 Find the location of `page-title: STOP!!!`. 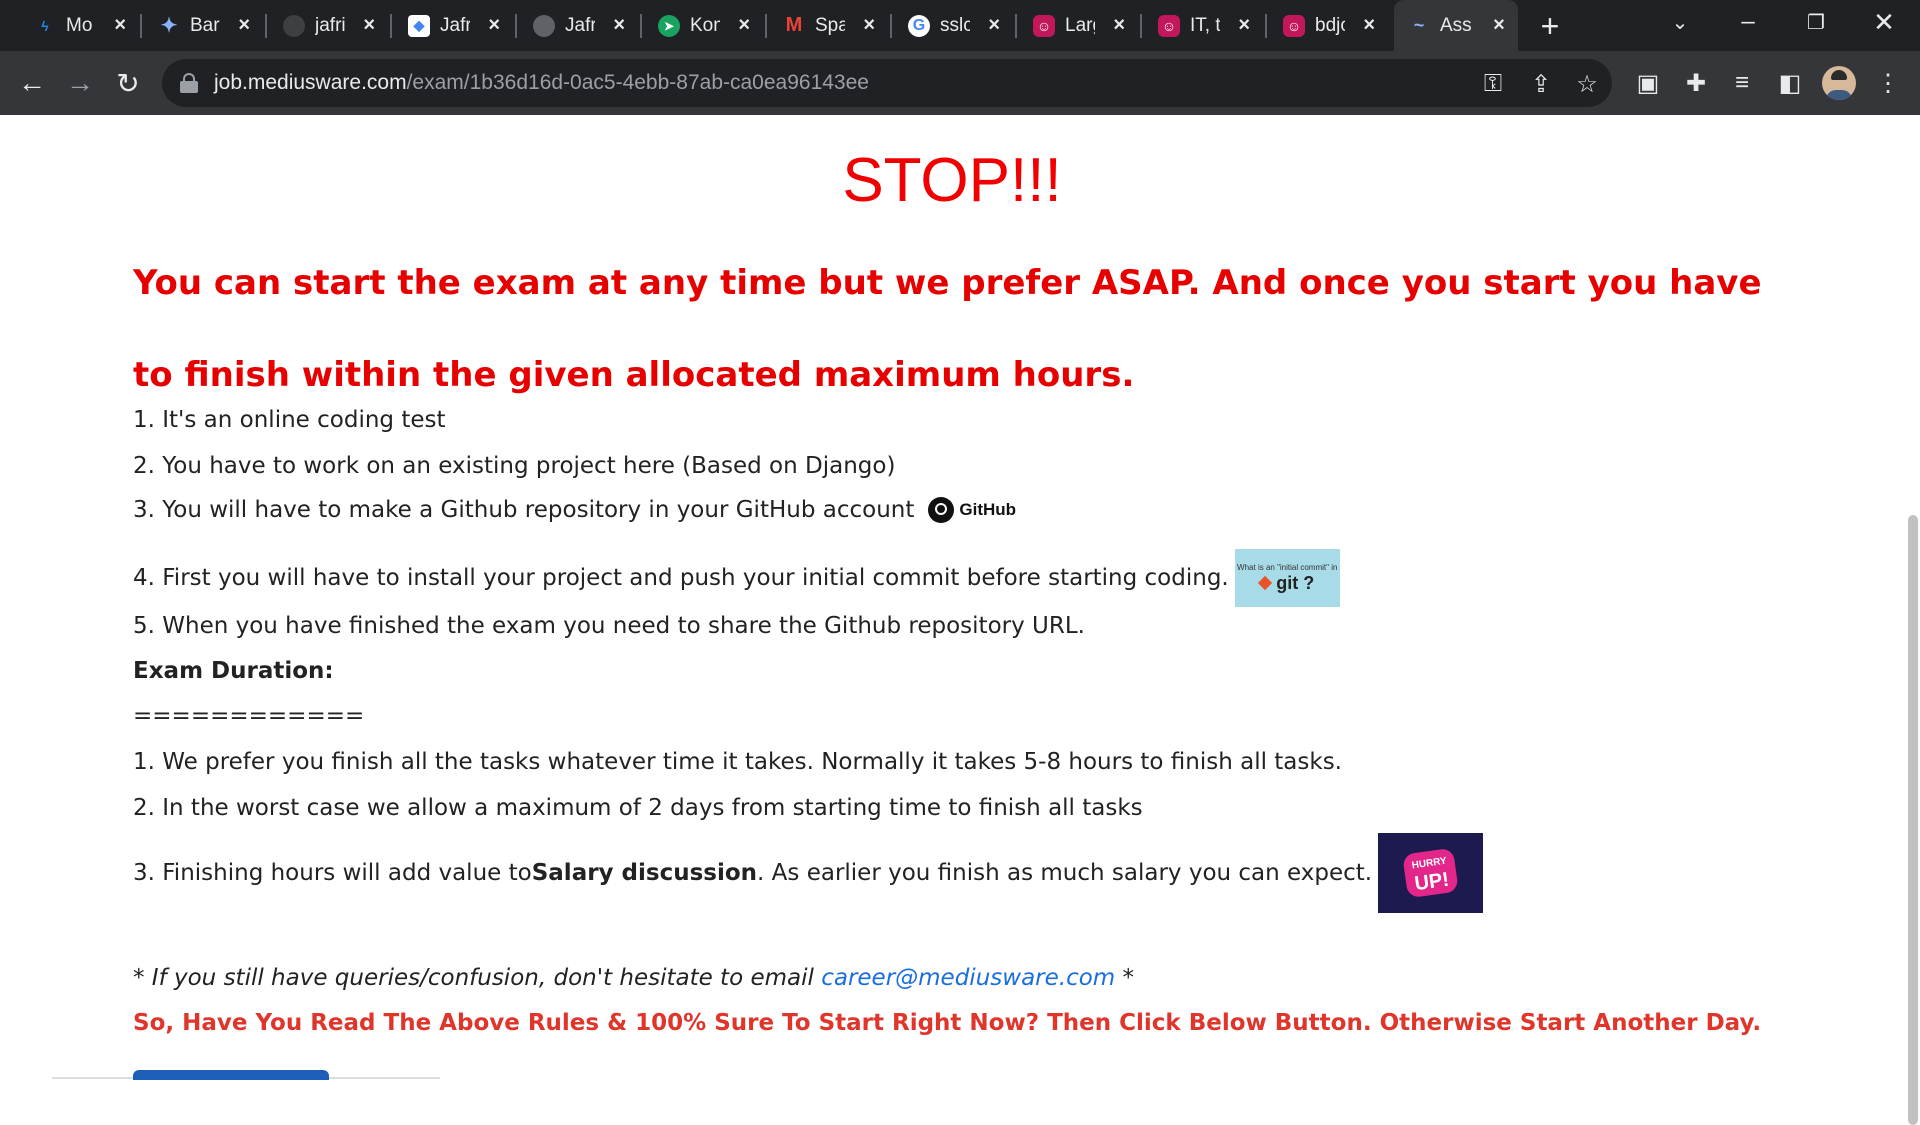

page-title: STOP!!! is located at coordinates (952, 180).